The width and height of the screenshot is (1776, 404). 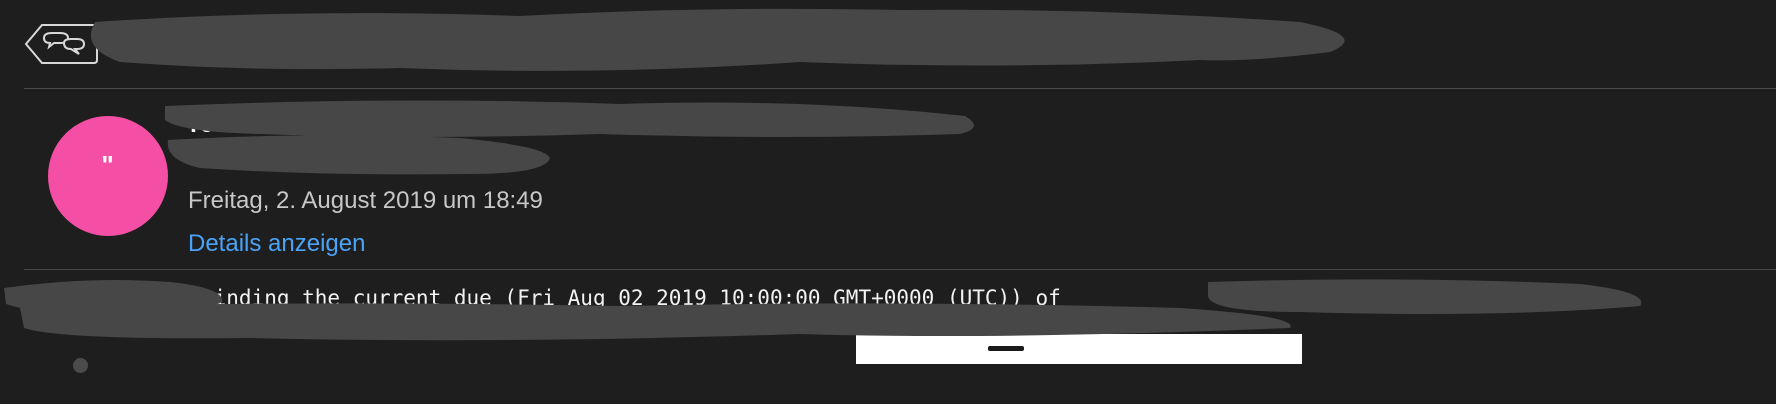 What do you see at coordinates (108, 164) in the screenshot?
I see `avatar-initials: "` at bounding box center [108, 164].